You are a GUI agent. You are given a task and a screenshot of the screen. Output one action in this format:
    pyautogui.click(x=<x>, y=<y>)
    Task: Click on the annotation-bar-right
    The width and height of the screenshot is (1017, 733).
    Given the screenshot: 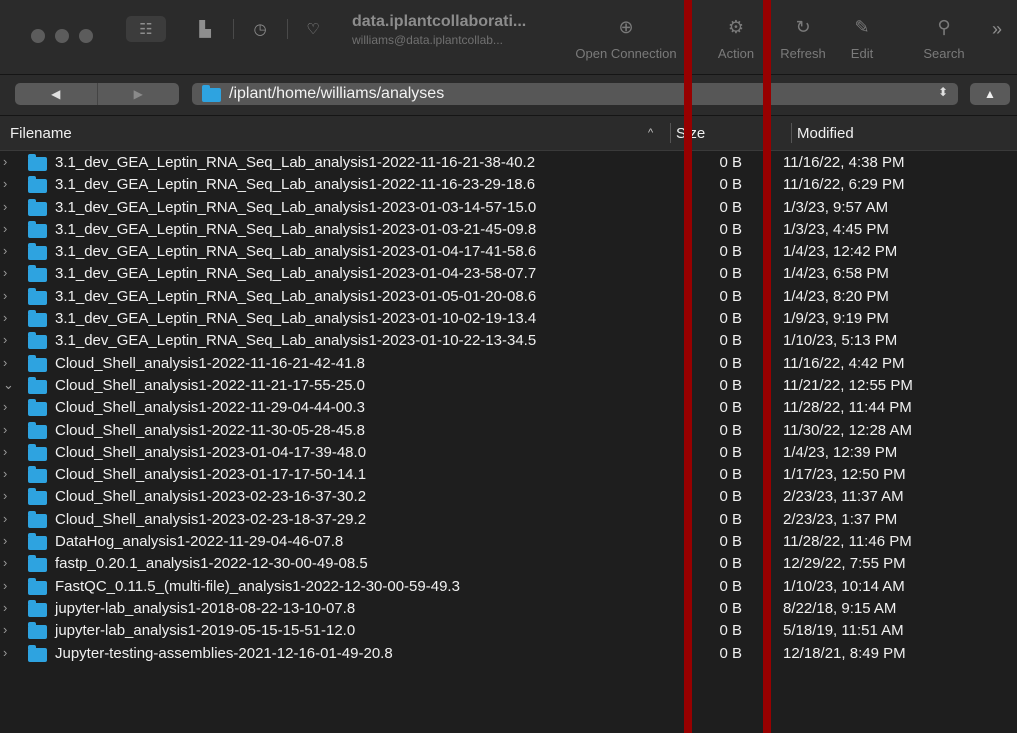 What is the action you would take?
    pyautogui.click(x=767, y=366)
    